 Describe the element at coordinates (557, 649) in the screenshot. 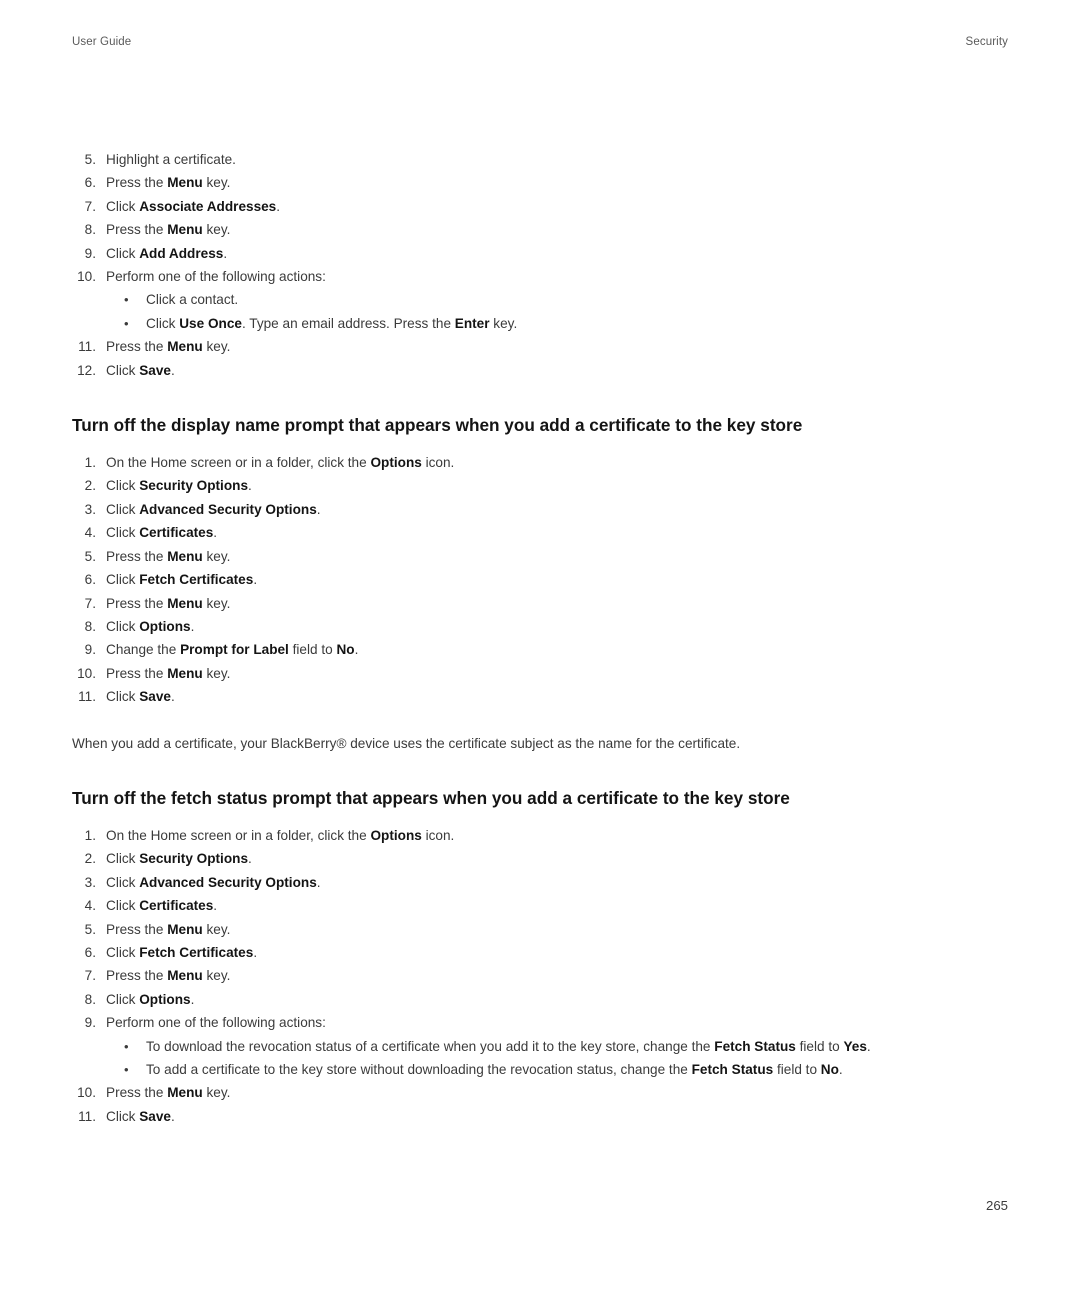

I see `list-item-text: Change the Prompt for Label field to No.` at that location.